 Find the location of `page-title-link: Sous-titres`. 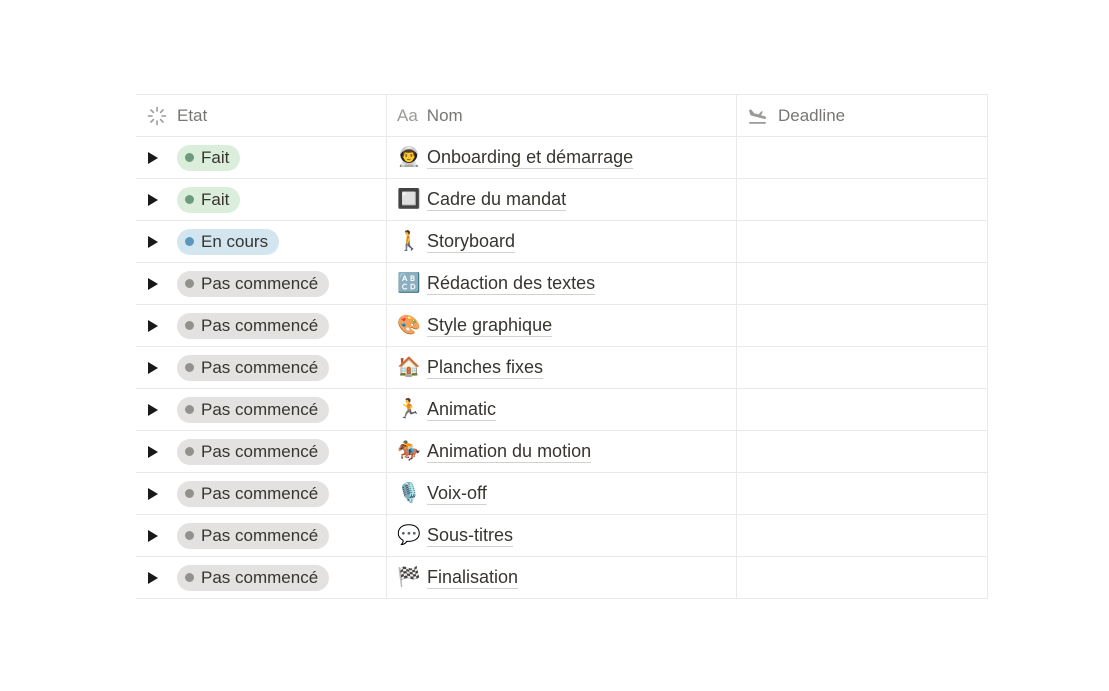

page-title-link: Sous-titres is located at coordinates (470, 535).